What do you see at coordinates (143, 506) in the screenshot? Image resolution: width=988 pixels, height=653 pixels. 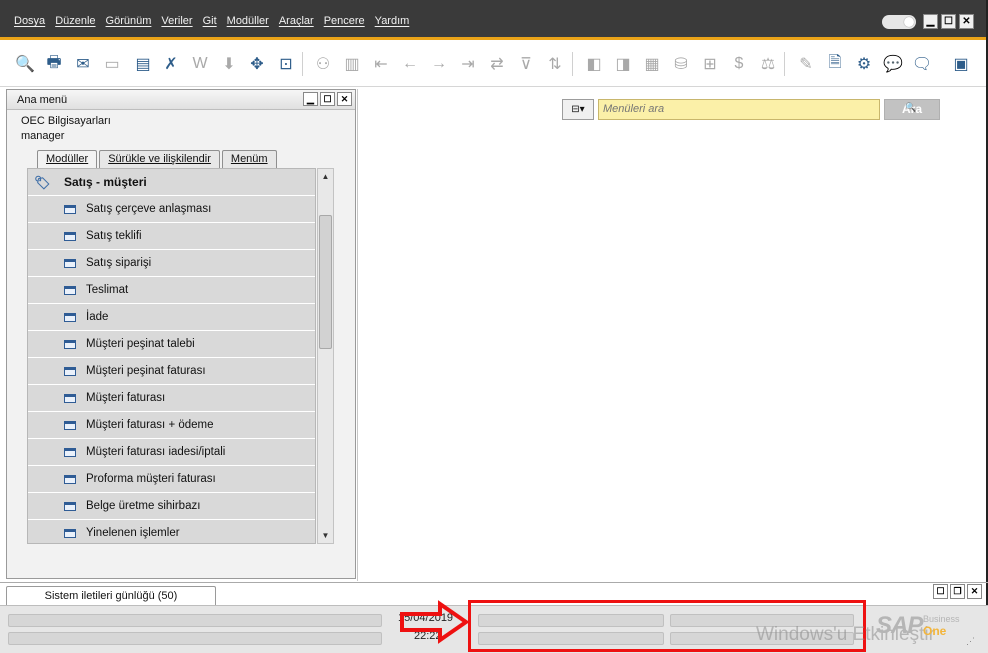 I see `list-item-label: Belge üretme sihirbazı` at bounding box center [143, 506].